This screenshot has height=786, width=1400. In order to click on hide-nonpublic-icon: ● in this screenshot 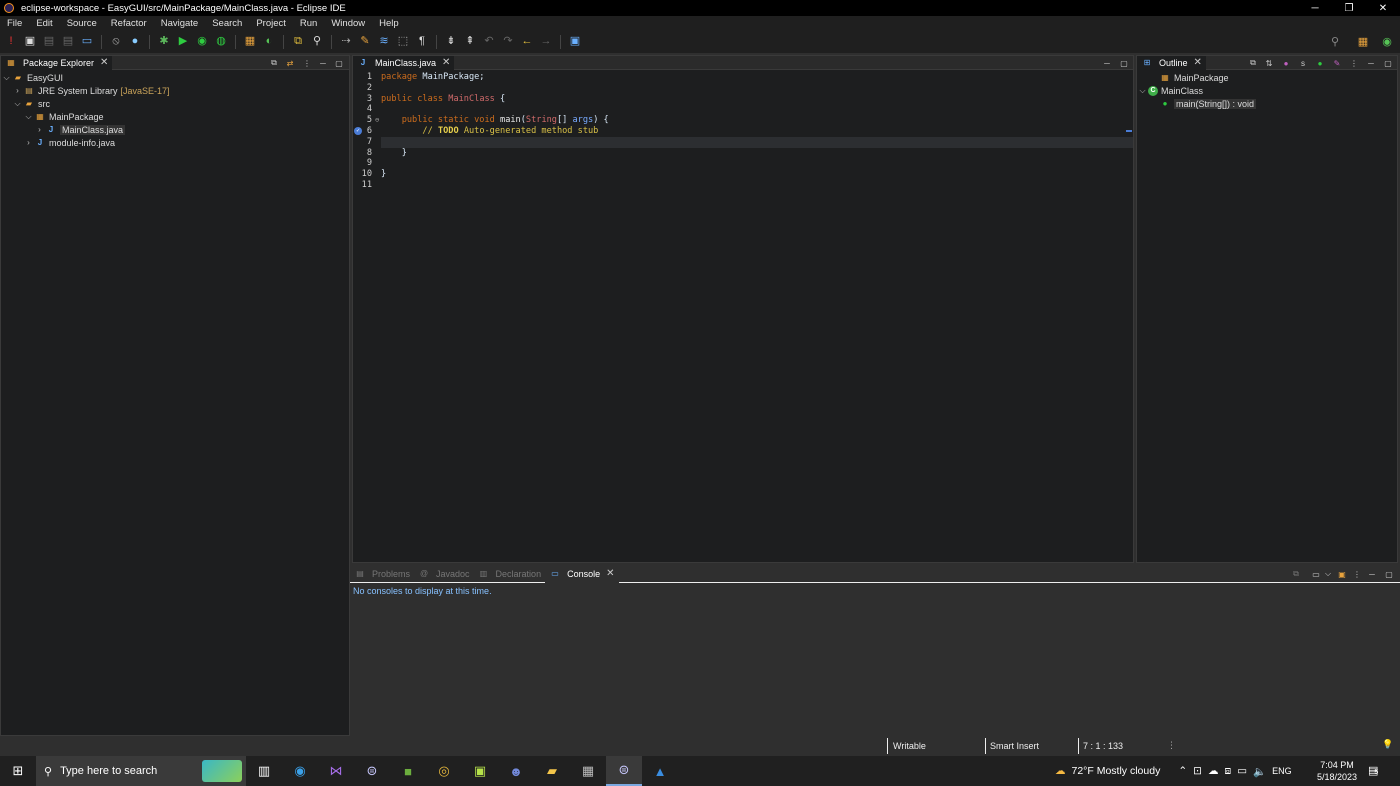, I will do `click(1320, 63)`.